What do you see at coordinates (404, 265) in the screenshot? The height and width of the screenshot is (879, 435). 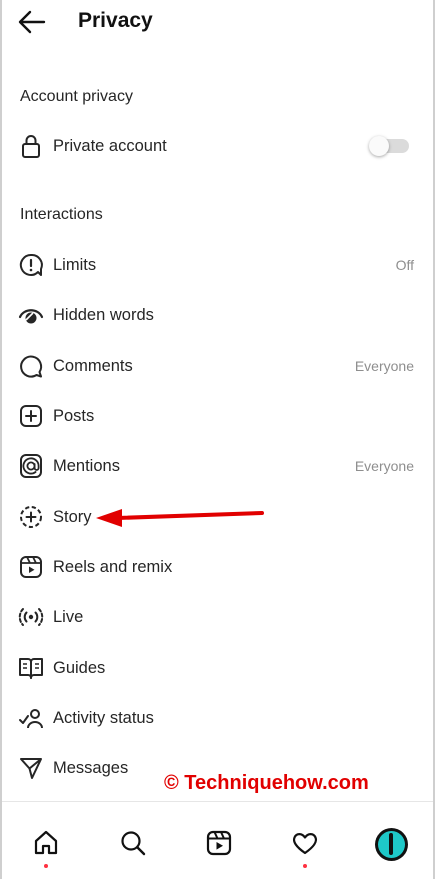 I see `limits-value: Off` at bounding box center [404, 265].